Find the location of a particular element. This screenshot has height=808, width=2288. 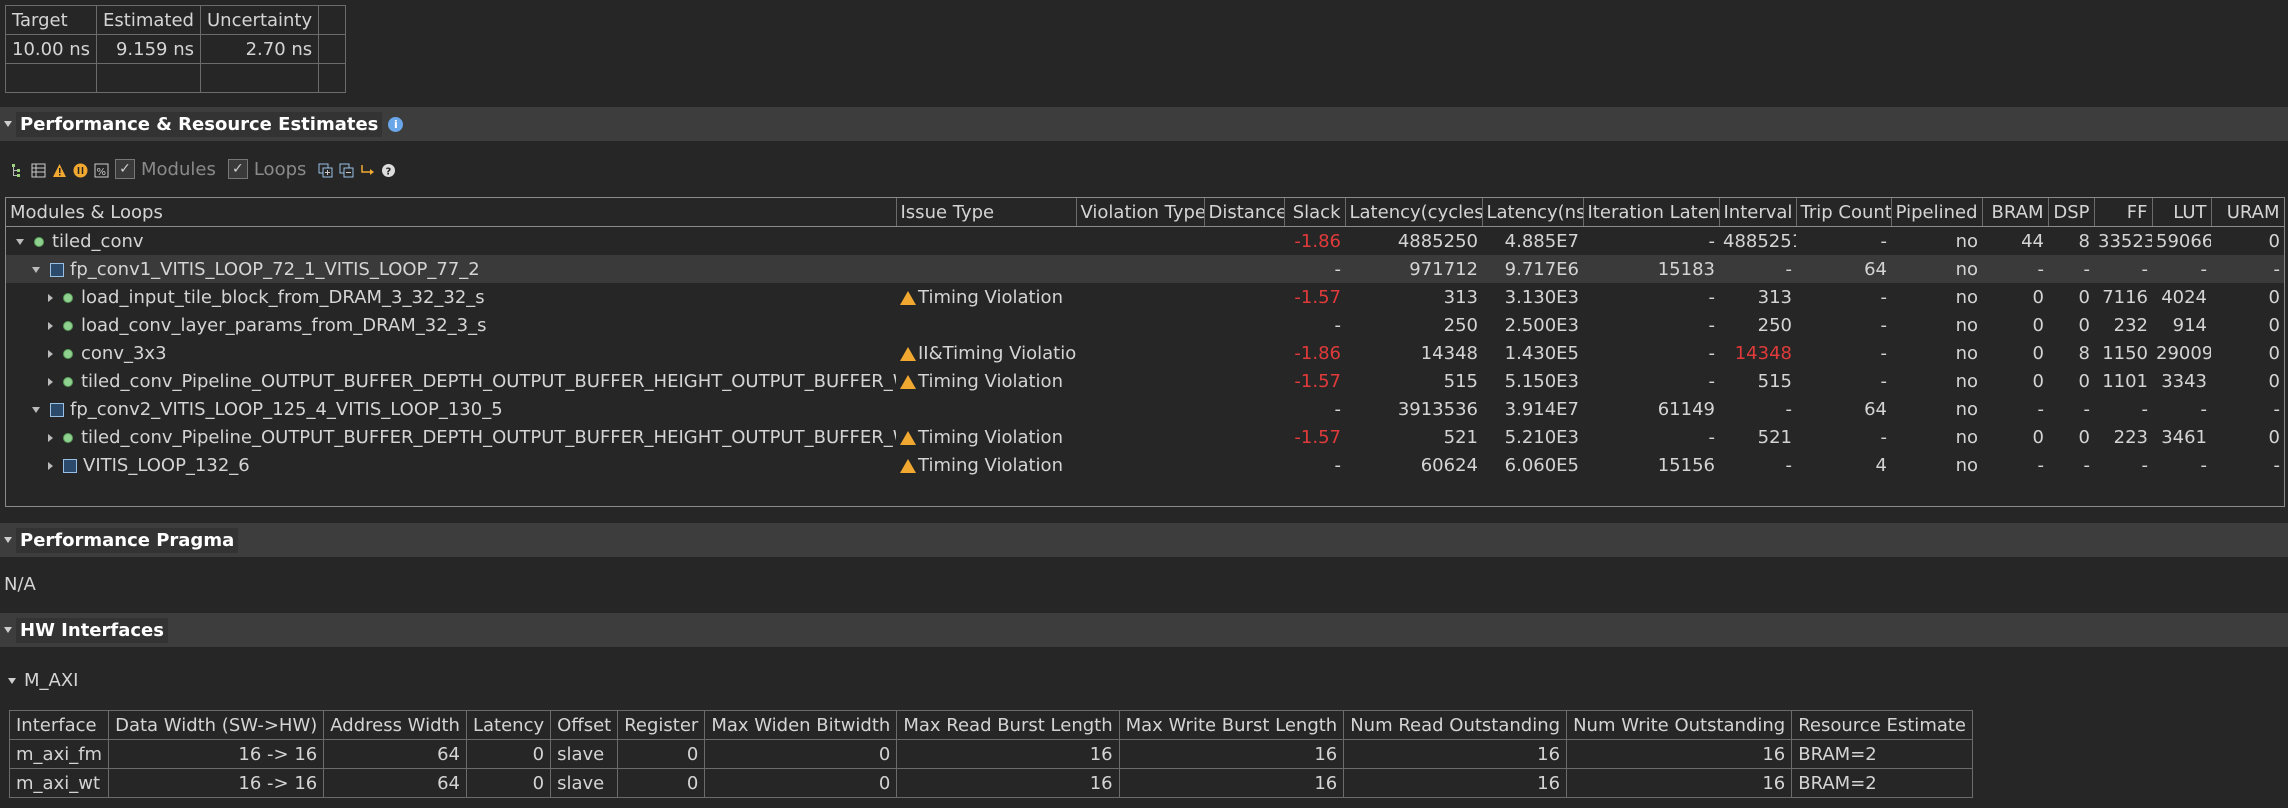

module-name-cell: conv_3x3 is located at coordinates (451, 353).